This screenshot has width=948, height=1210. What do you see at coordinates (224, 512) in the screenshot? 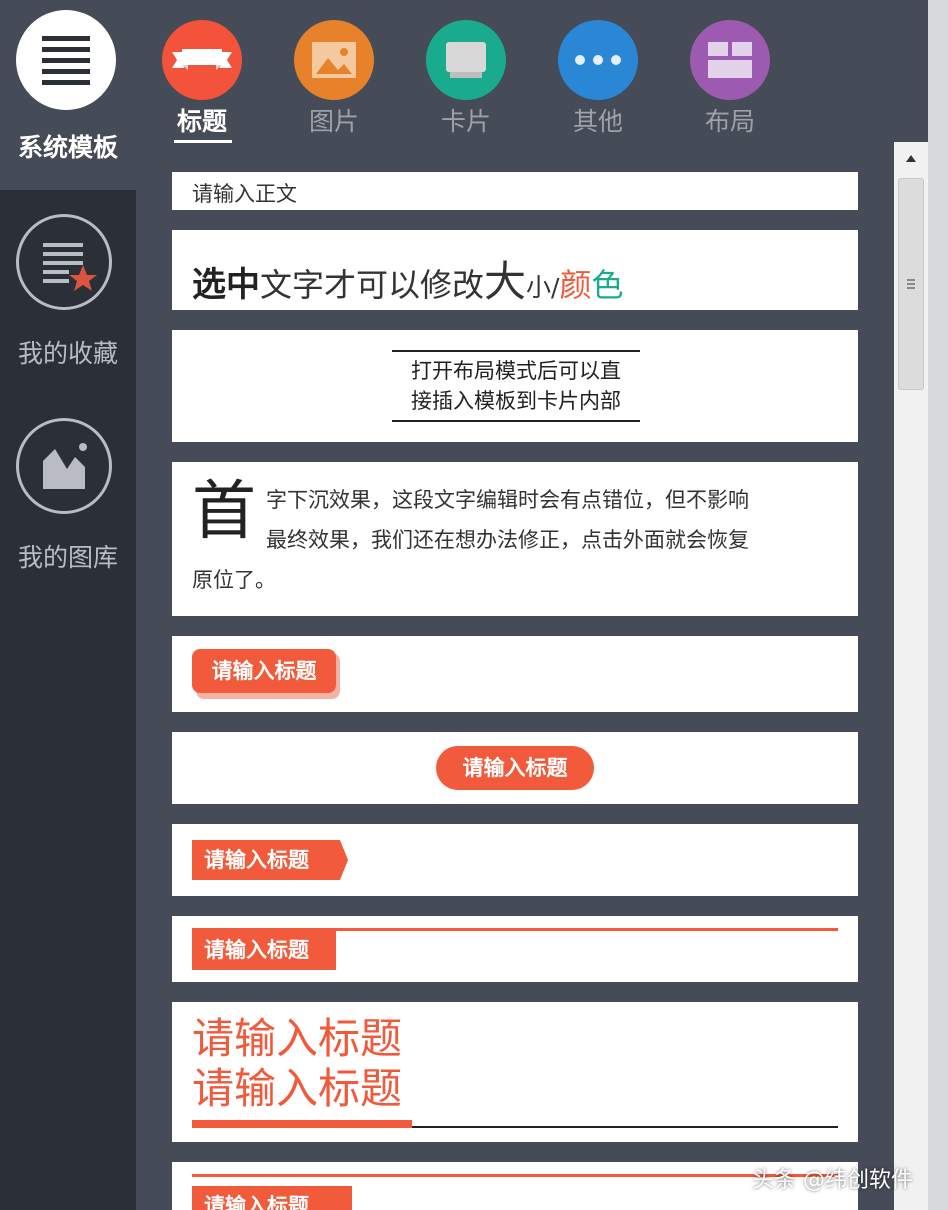
I see `drop-cap-char: 首` at bounding box center [224, 512].